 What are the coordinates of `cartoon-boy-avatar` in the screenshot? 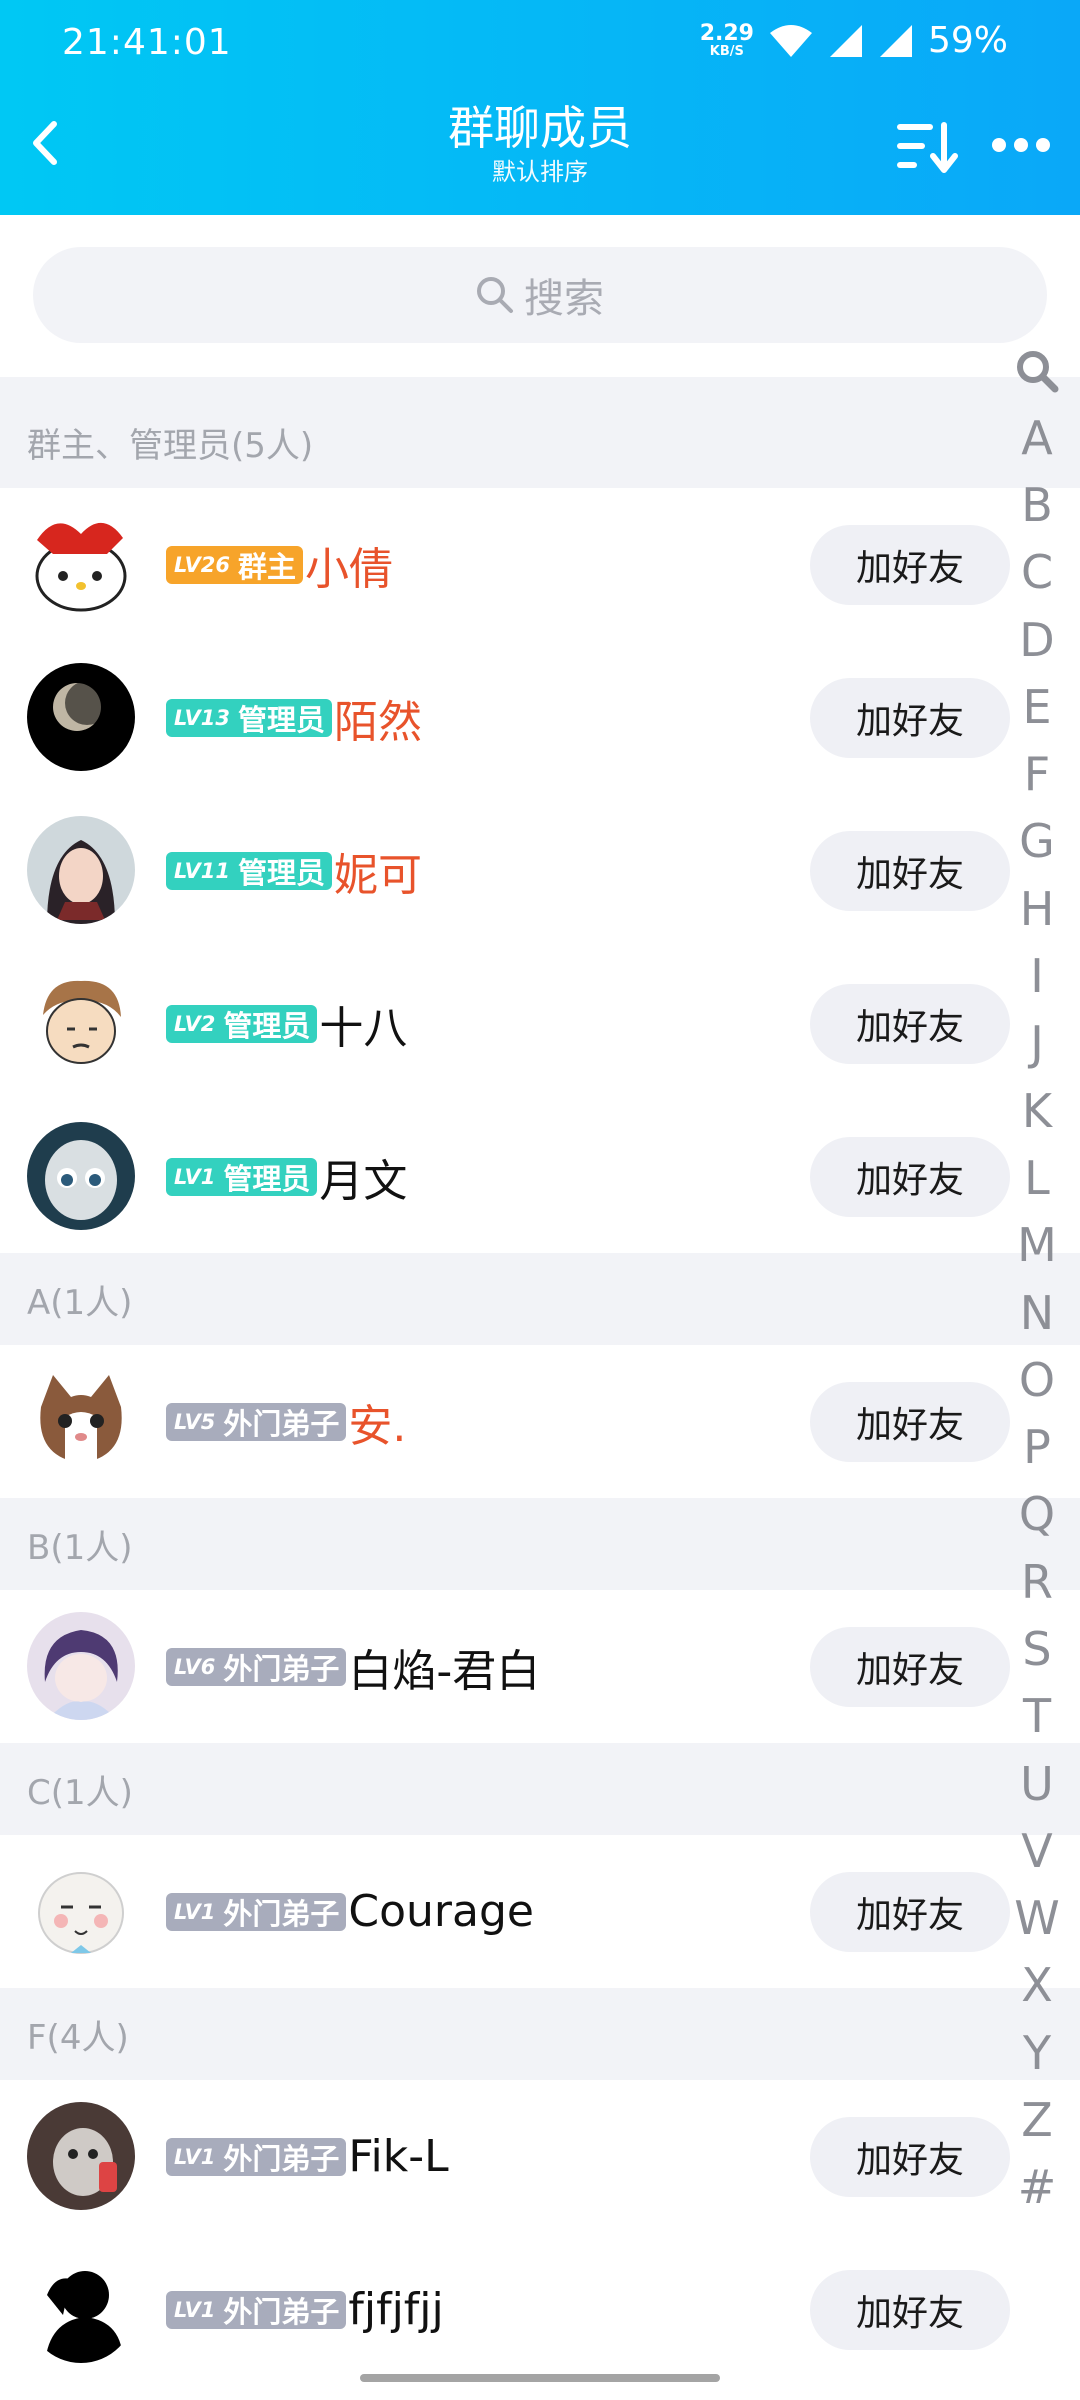 It's located at (81, 1023).